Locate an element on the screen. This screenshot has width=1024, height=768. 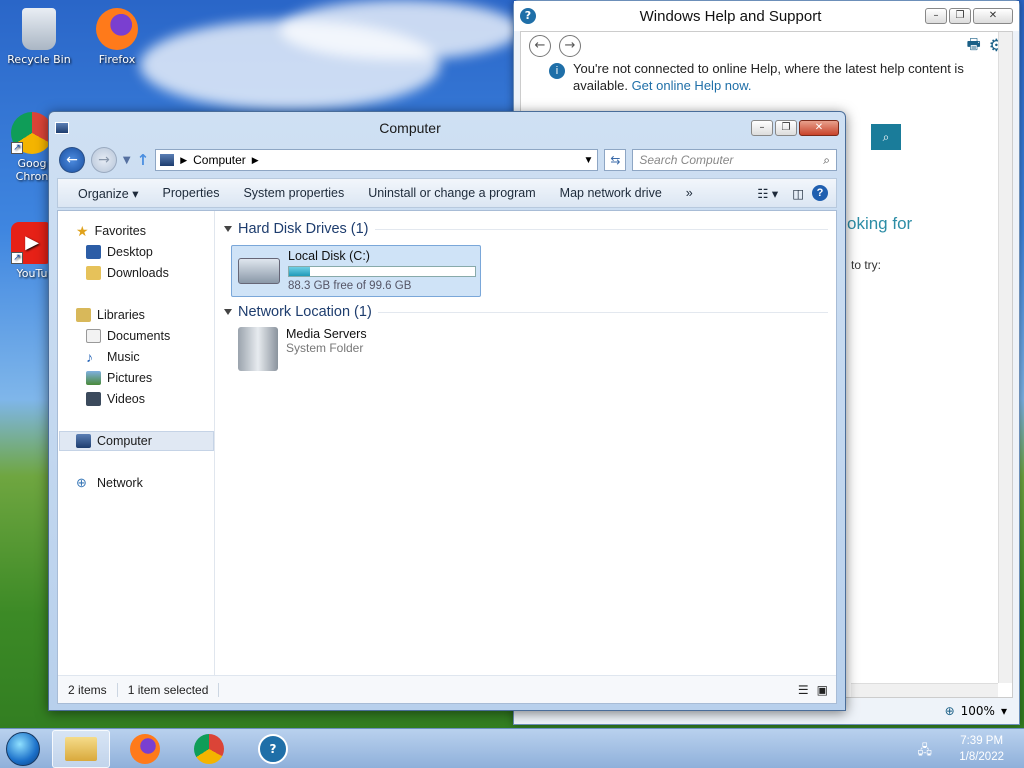
network-item-name: Media Servers is located at coordinates (326, 334).